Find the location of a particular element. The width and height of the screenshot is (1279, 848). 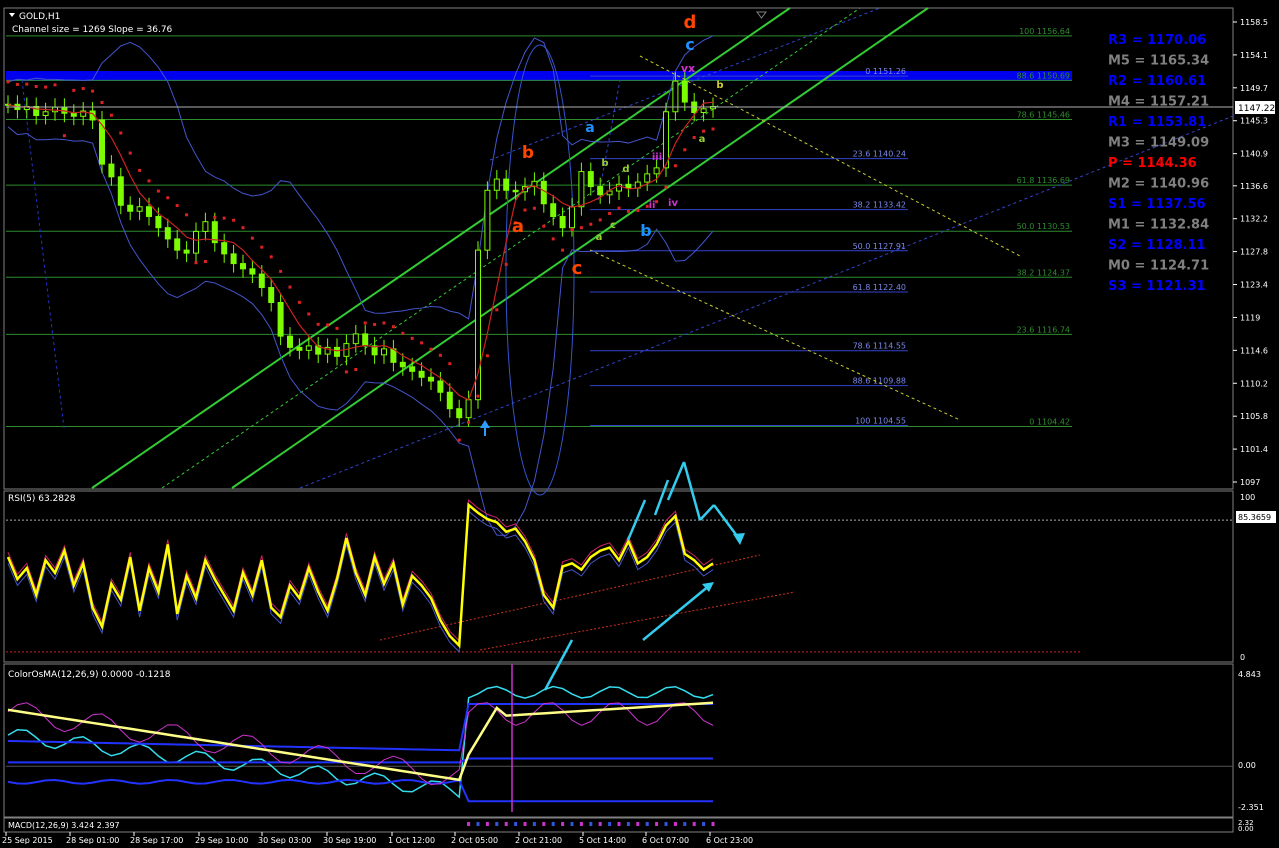

fib-green-label: 61.8 1136.69 is located at coordinates (1043, 180).